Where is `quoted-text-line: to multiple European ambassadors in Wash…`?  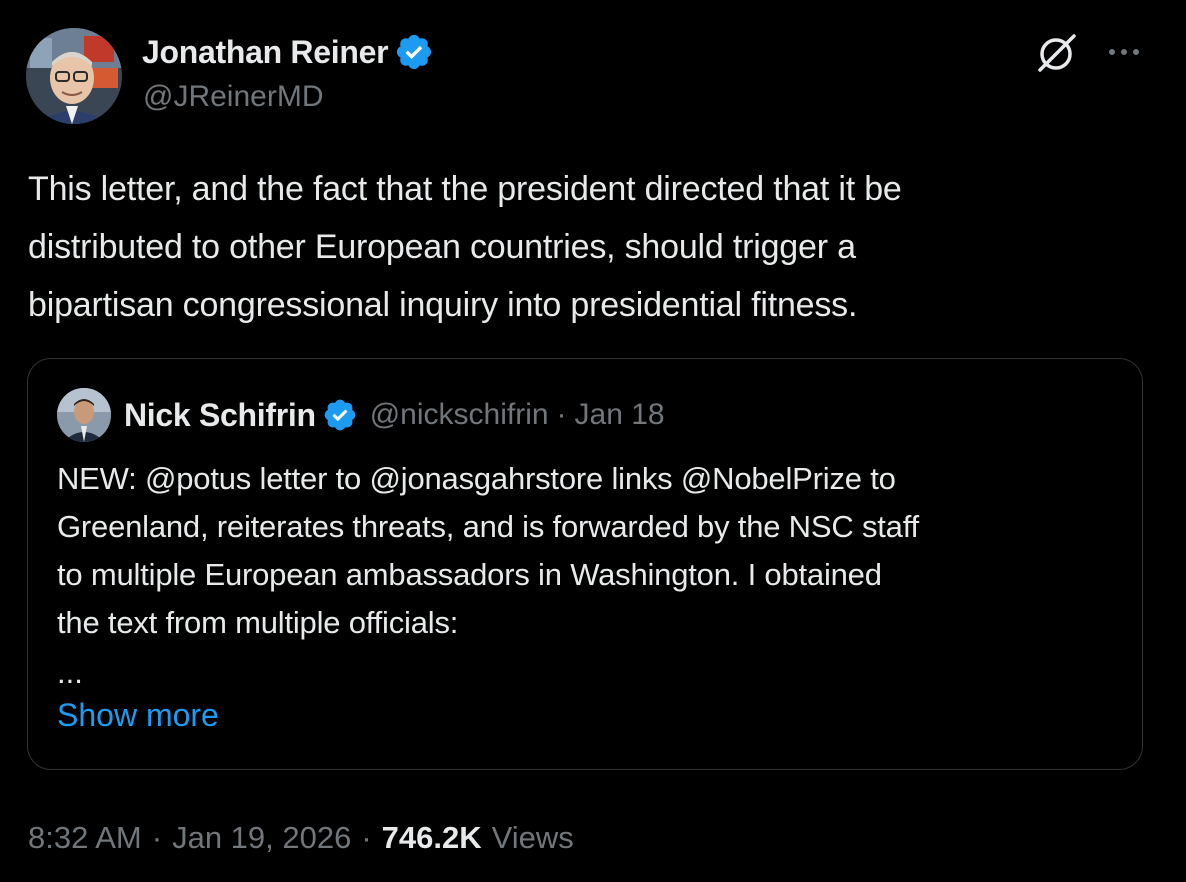
quoted-text-line: to multiple European ambassadors in Wash… is located at coordinates (469, 574).